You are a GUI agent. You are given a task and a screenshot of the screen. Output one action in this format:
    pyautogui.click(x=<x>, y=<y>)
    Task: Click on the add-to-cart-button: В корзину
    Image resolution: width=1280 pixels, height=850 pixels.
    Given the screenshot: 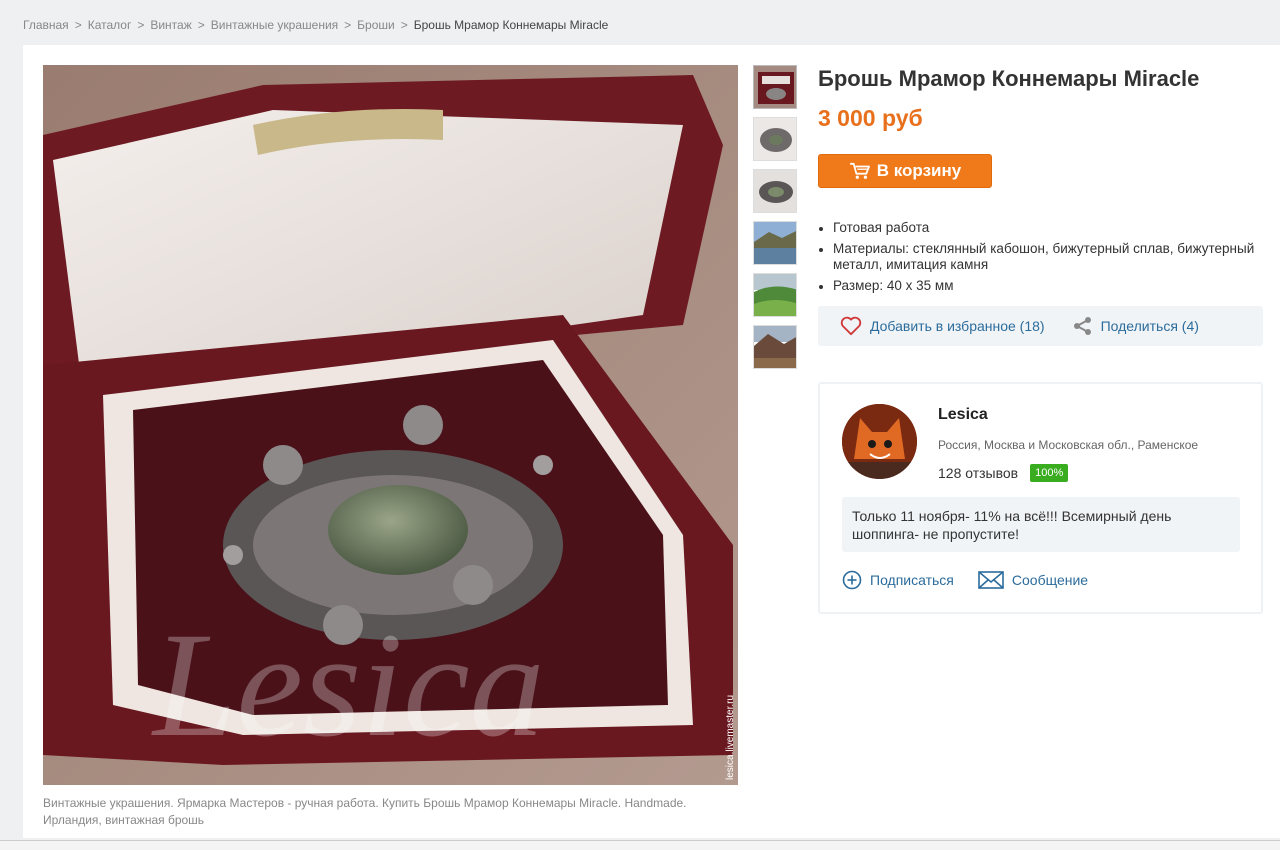 What is the action you would take?
    pyautogui.click(x=905, y=171)
    